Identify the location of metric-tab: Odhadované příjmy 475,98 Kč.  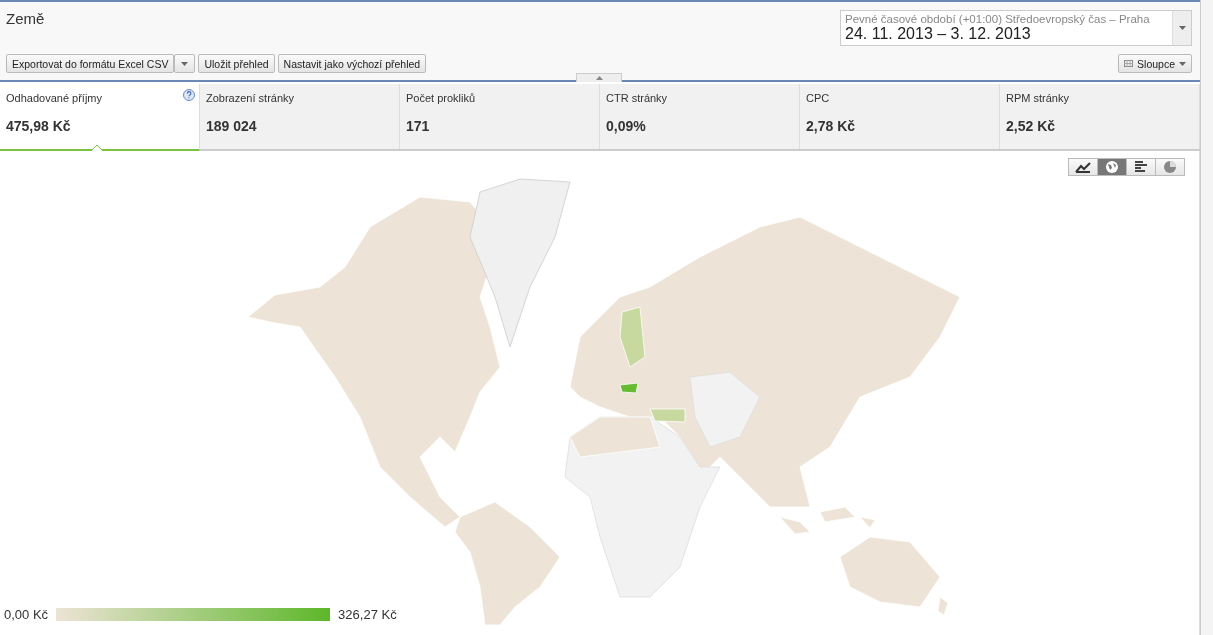
(100, 117).